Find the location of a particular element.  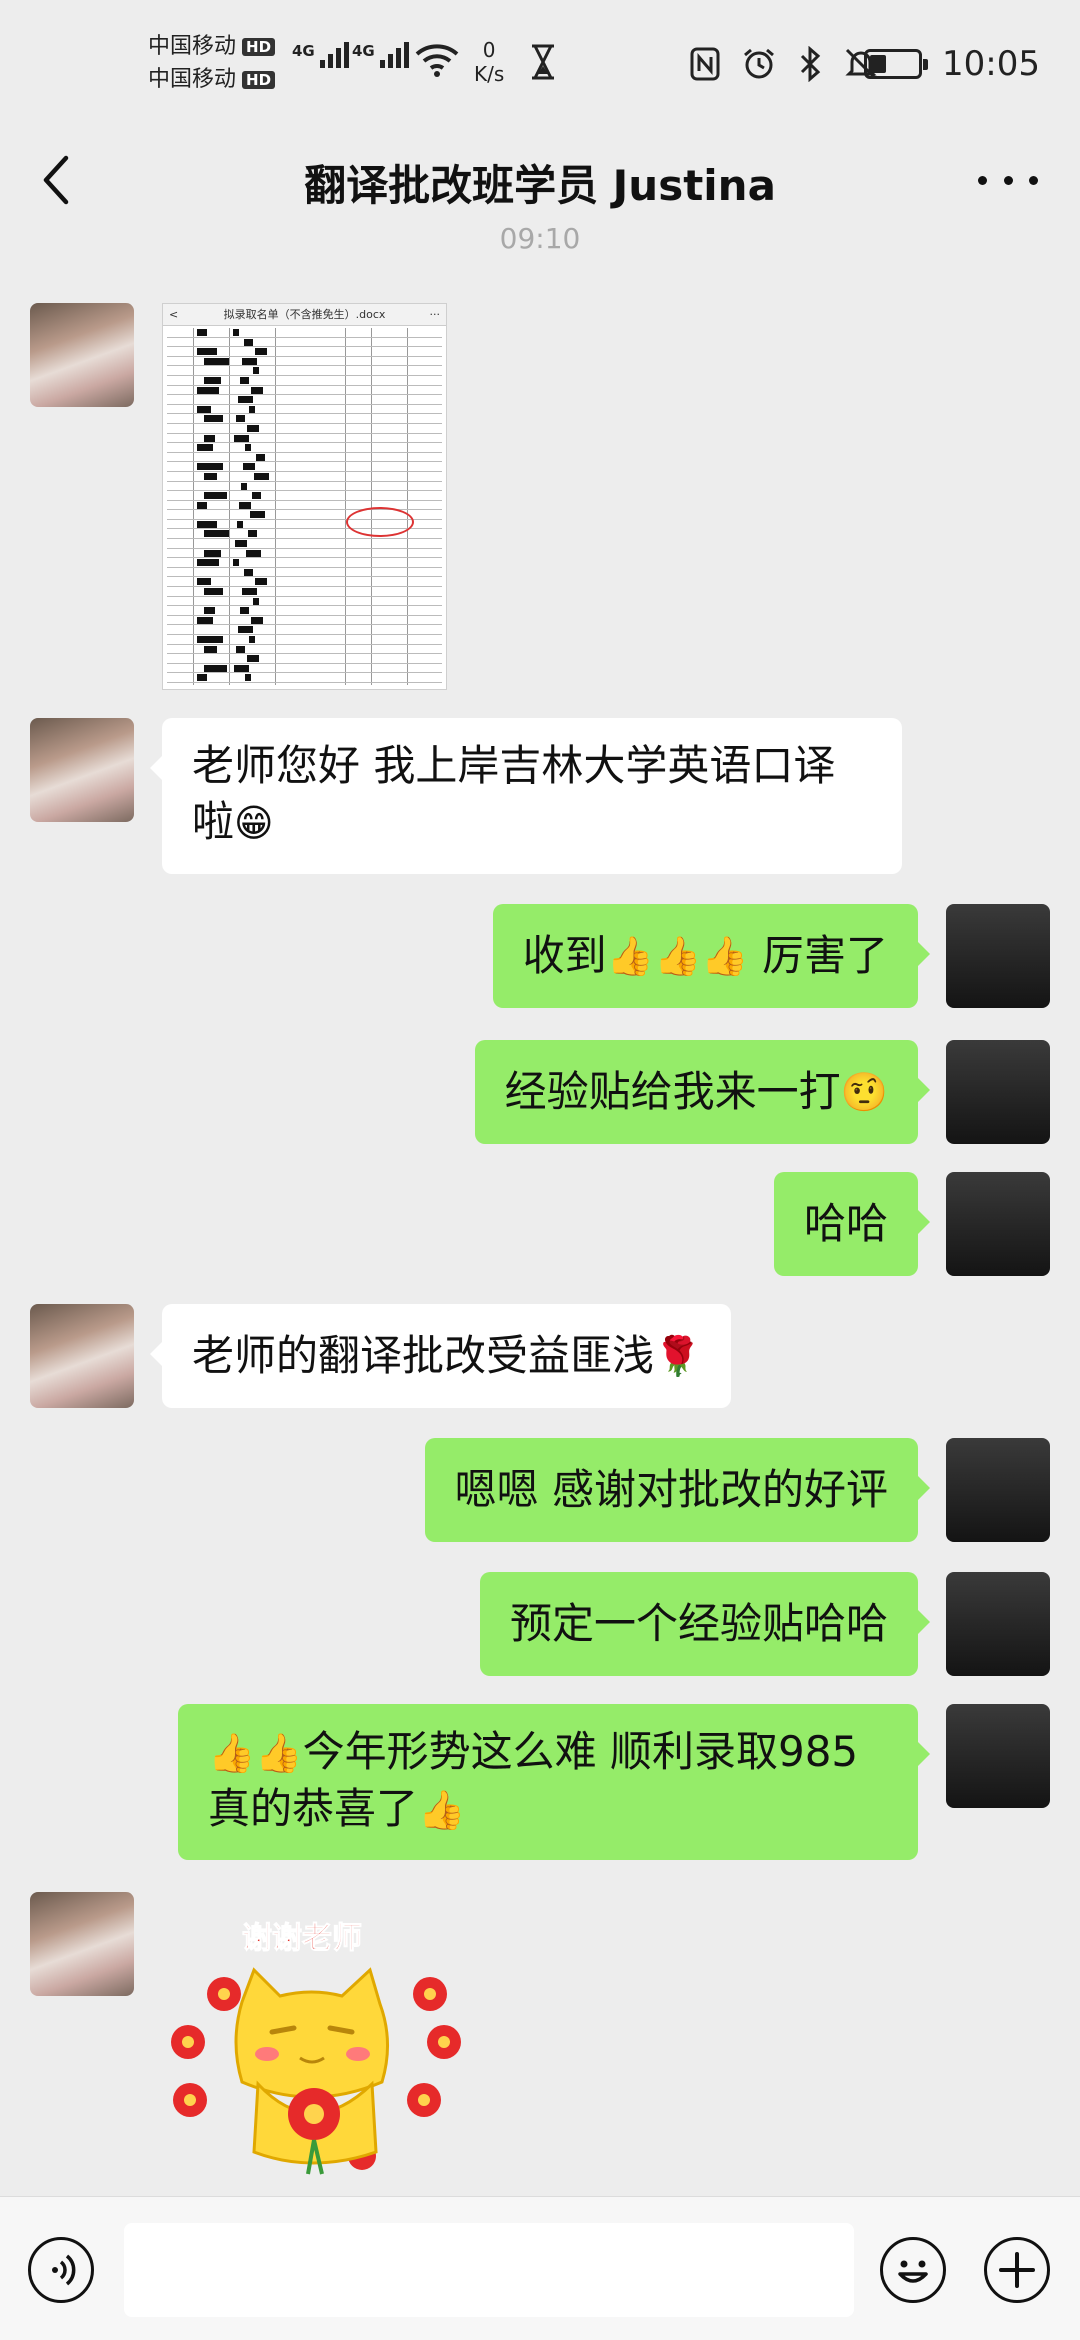

message-bubble-outgoing: 哈哈 is located at coordinates (852, 1224).